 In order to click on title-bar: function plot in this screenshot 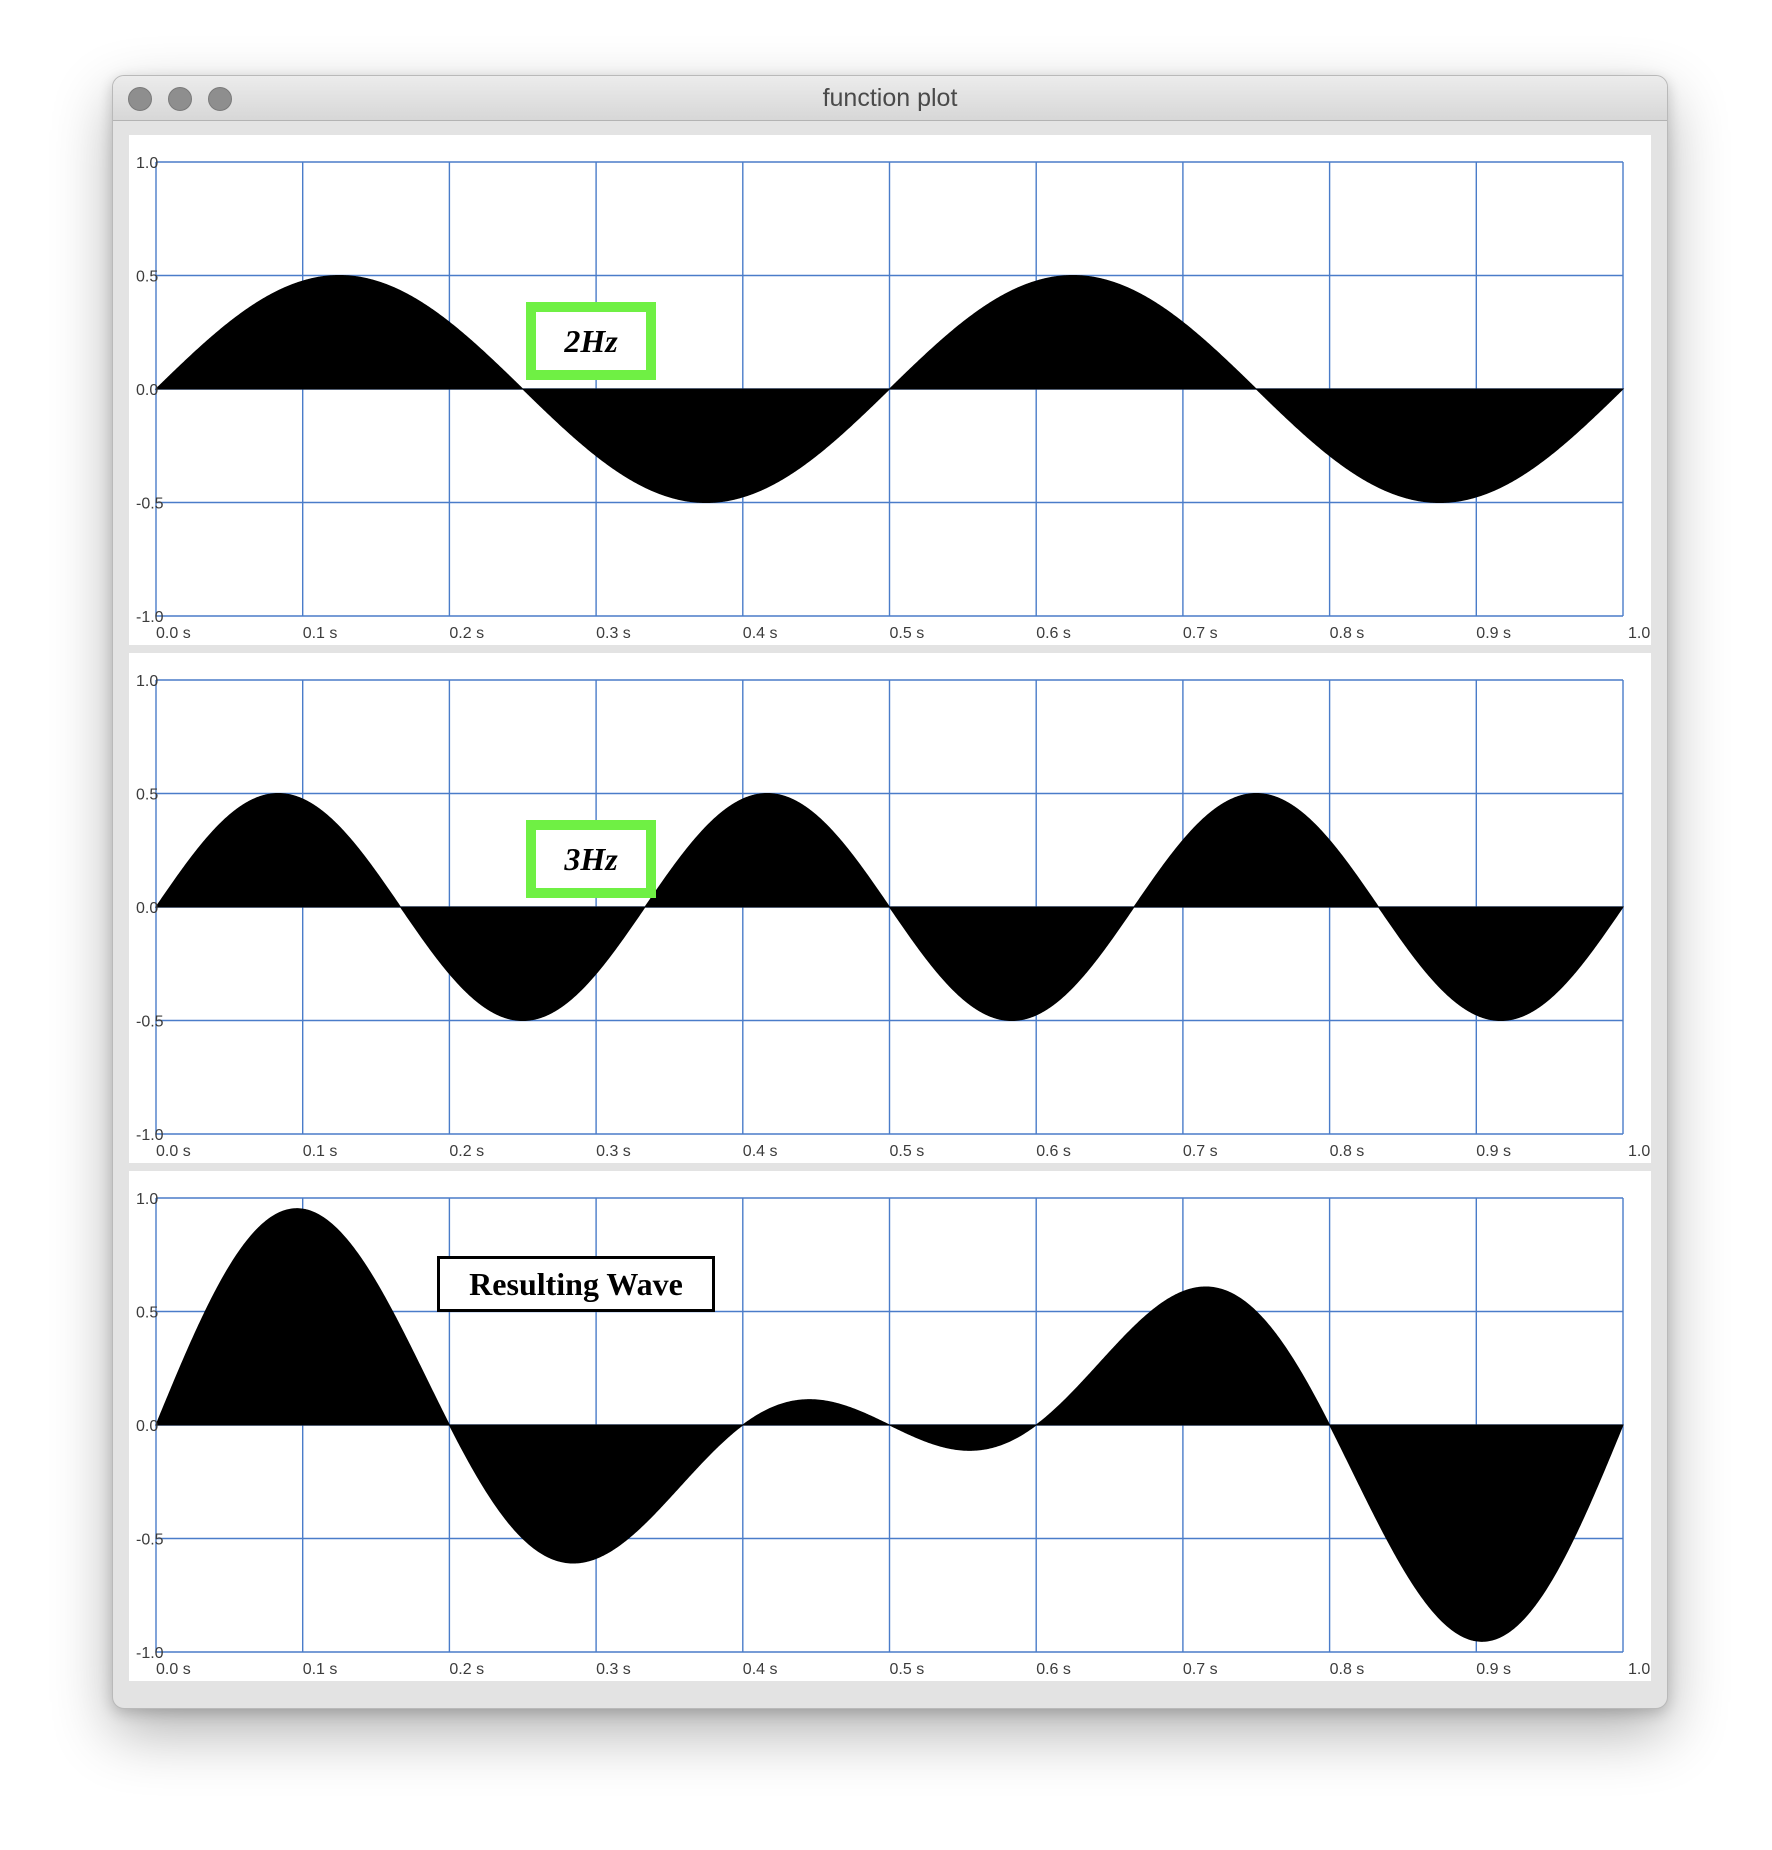, I will do `click(890, 98)`.